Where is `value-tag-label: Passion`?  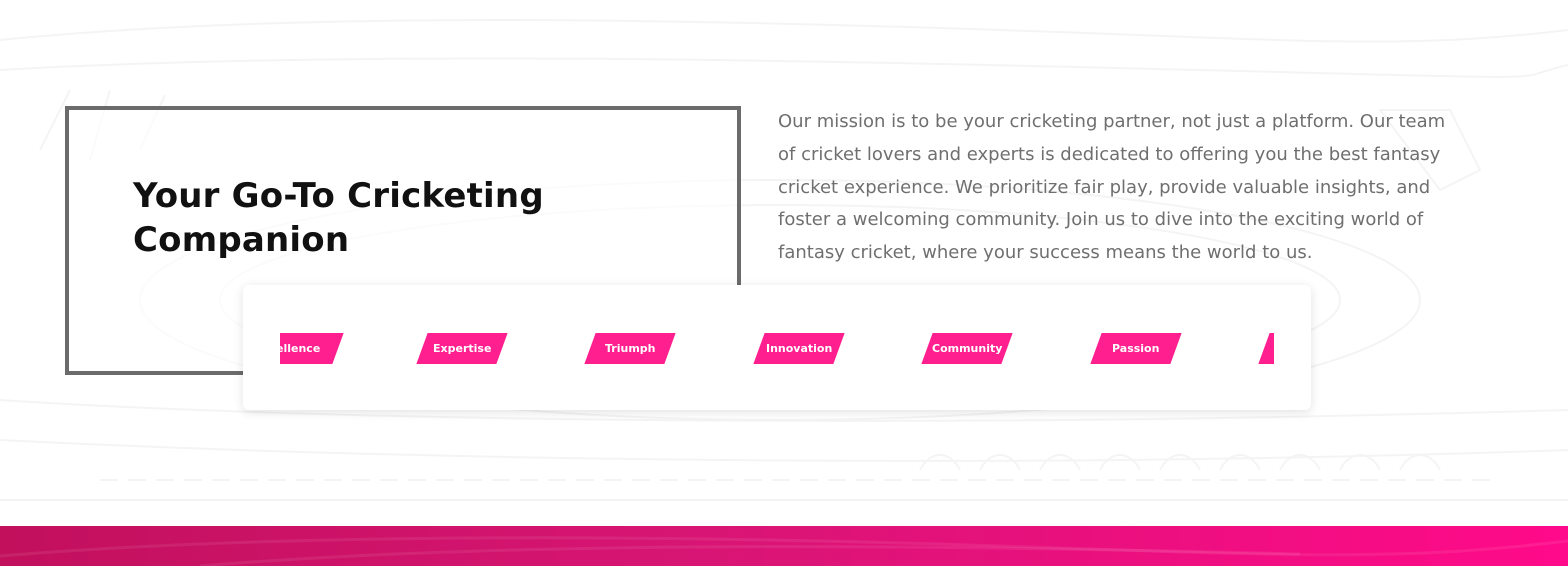
value-tag-label: Passion is located at coordinates (1136, 348).